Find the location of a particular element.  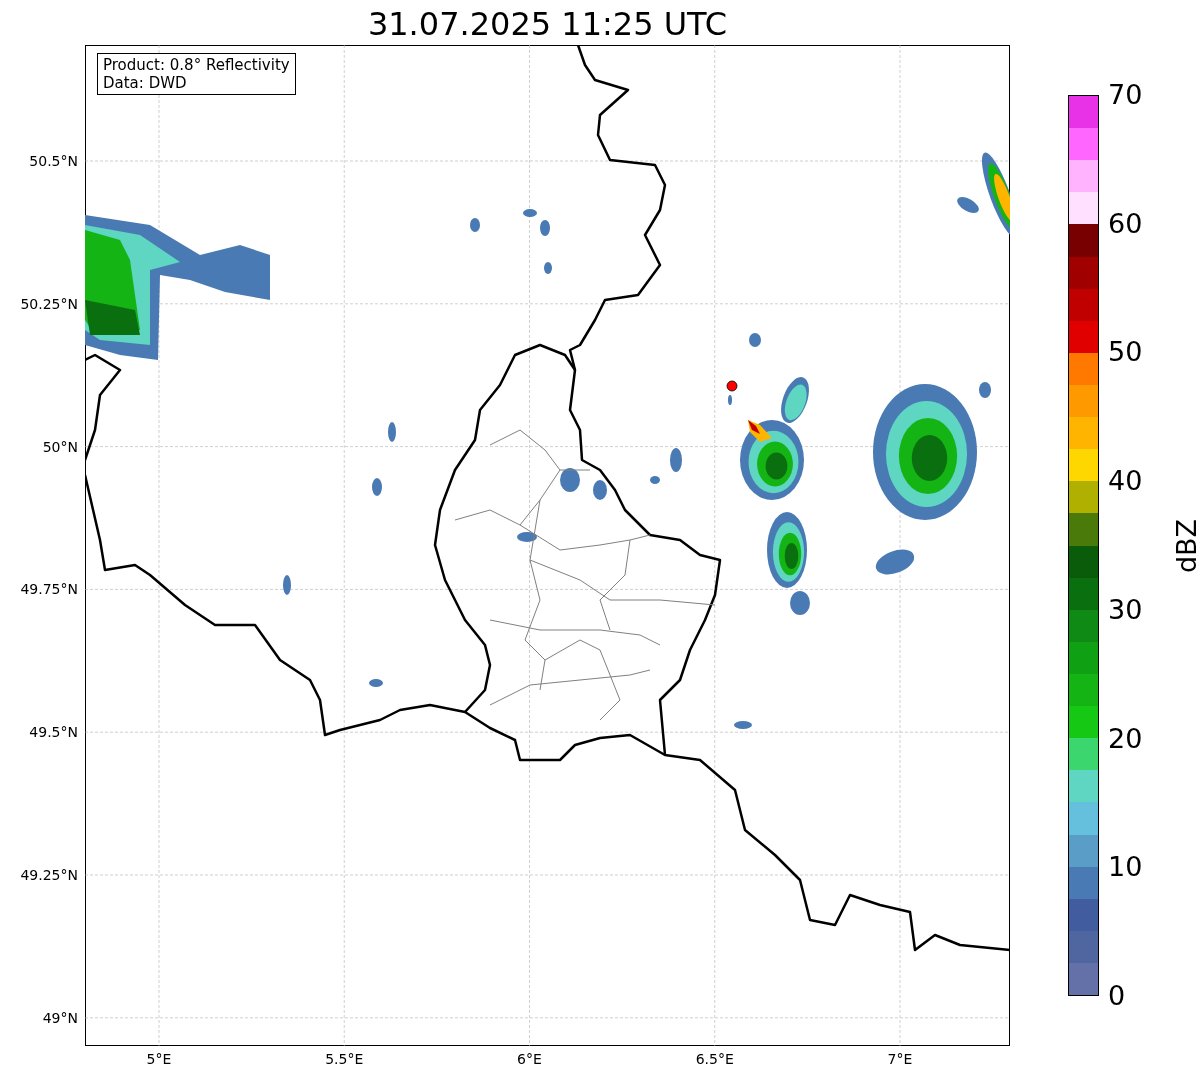

x-tick-label: 5.5°E is located at coordinates (344, 1059).